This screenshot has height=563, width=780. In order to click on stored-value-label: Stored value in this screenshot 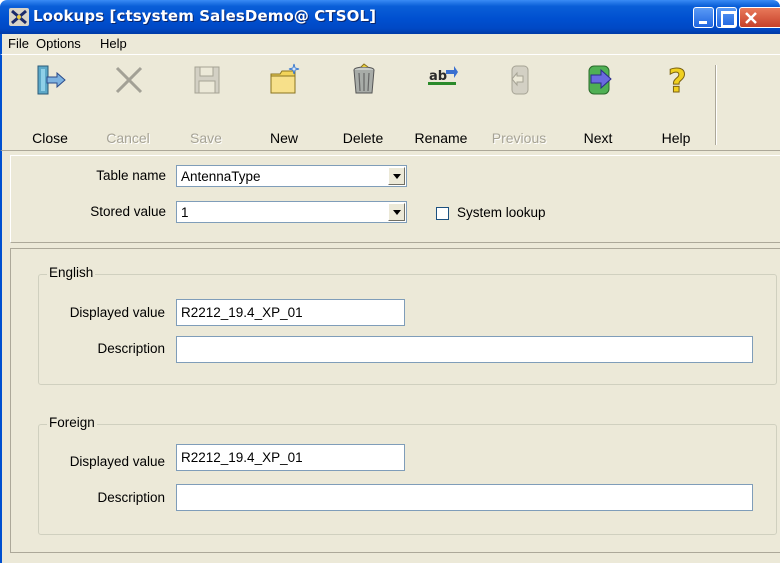, I will do `click(128, 211)`.